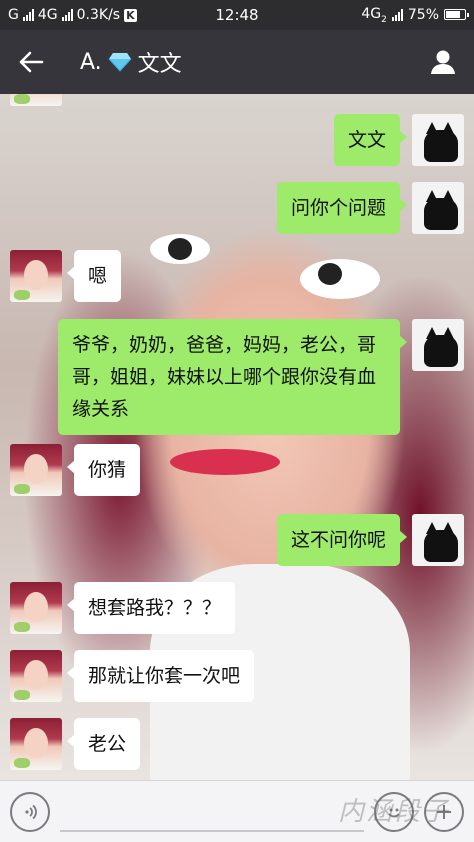 The width and height of the screenshot is (474, 842). Describe the element at coordinates (370, 140) in the screenshot. I see `sent-message-bubble: 文文` at that location.